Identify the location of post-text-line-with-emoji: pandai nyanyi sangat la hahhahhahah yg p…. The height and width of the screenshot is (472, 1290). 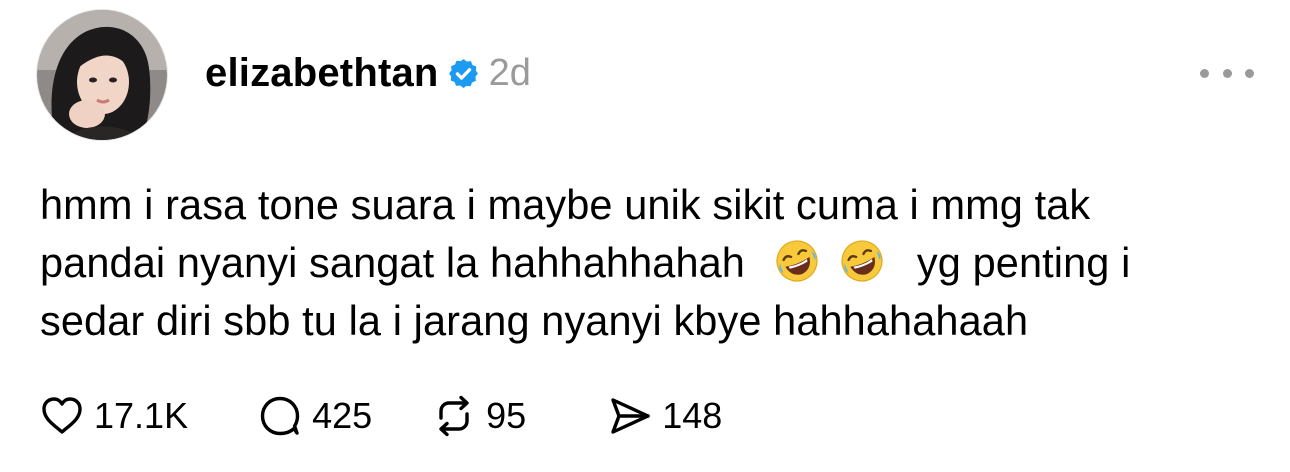
(647, 263).